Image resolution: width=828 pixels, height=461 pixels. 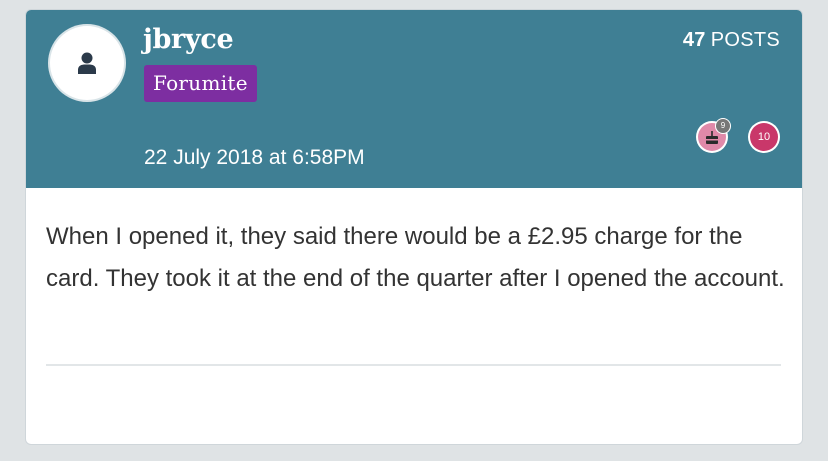 I want to click on user-silhouette-icon, so click(x=87, y=63).